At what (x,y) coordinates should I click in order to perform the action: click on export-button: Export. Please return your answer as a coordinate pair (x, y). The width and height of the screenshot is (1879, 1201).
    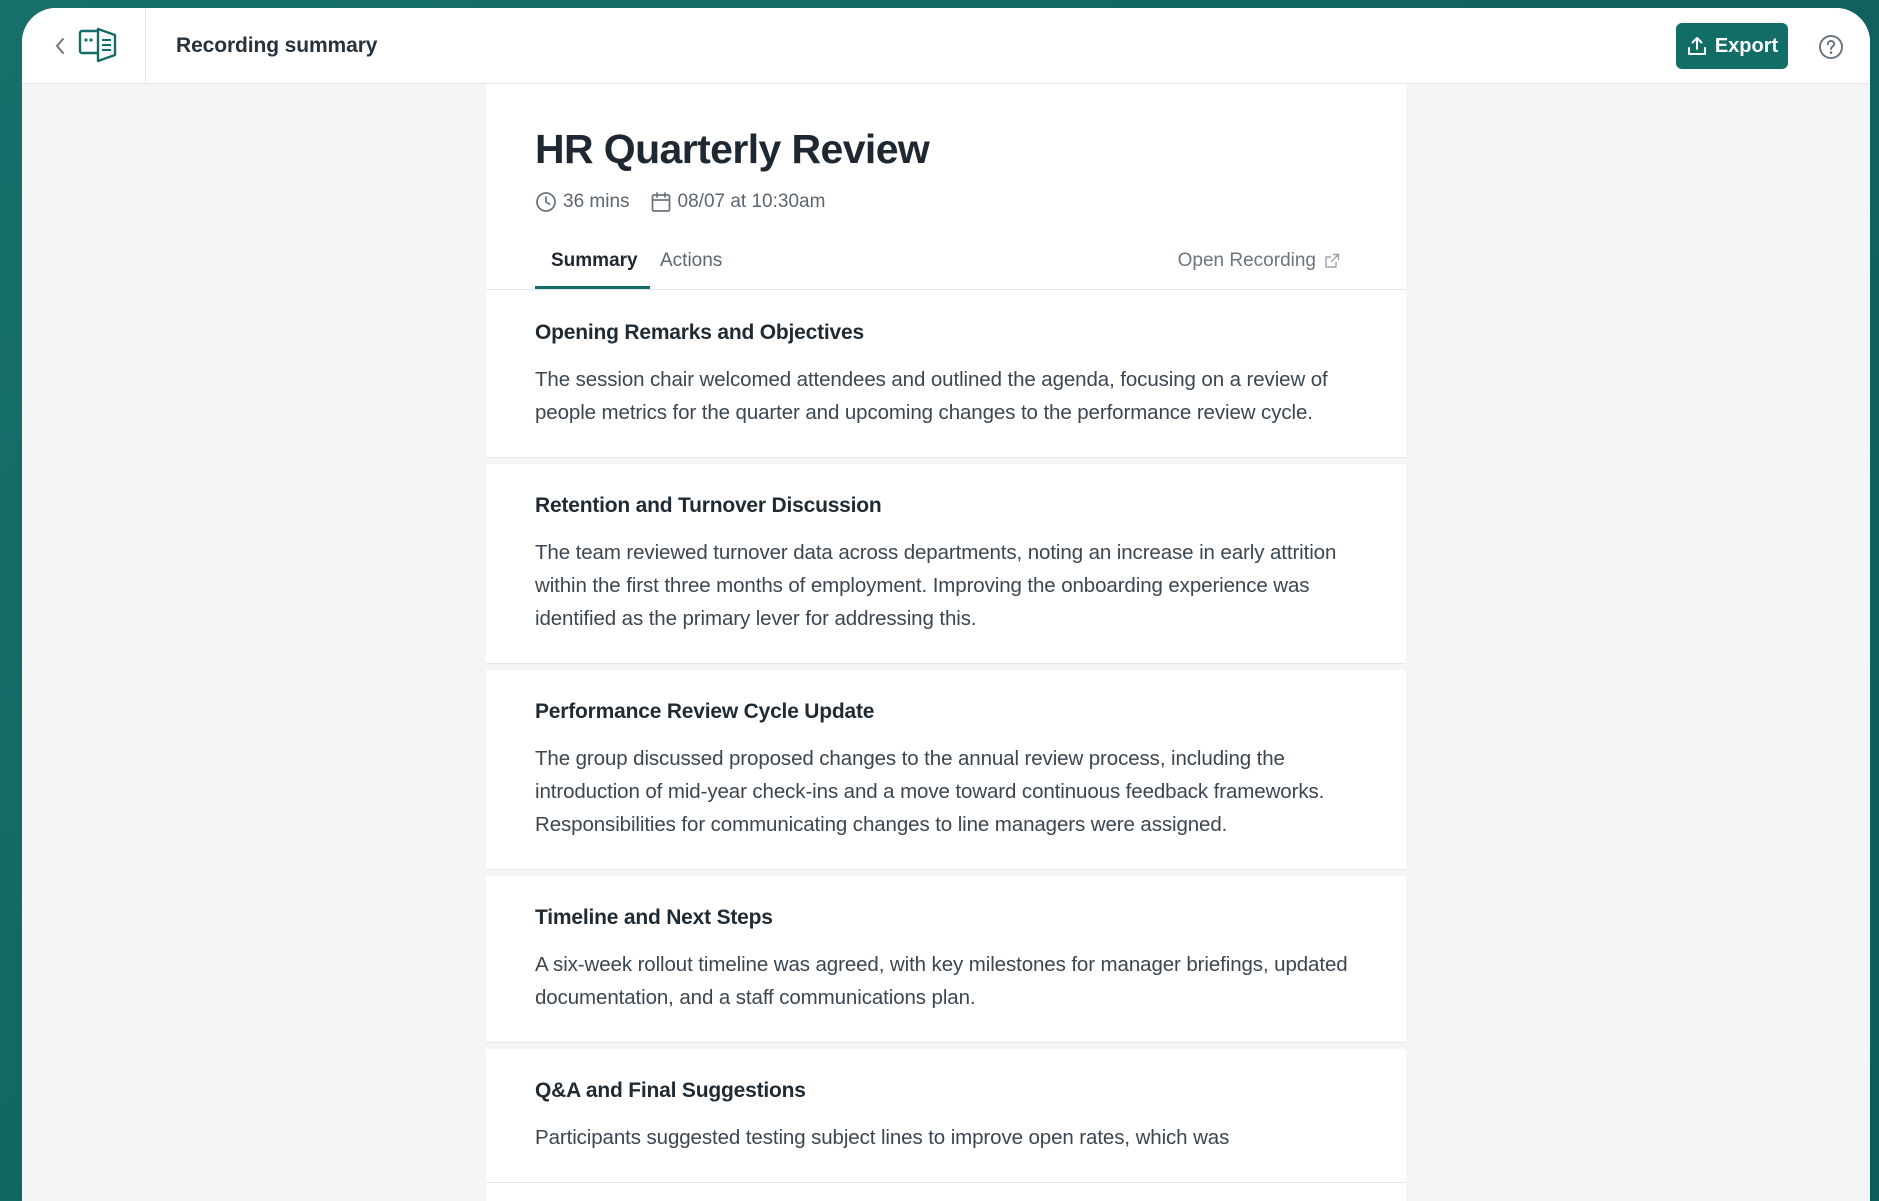
    Looking at the image, I should click on (1732, 46).